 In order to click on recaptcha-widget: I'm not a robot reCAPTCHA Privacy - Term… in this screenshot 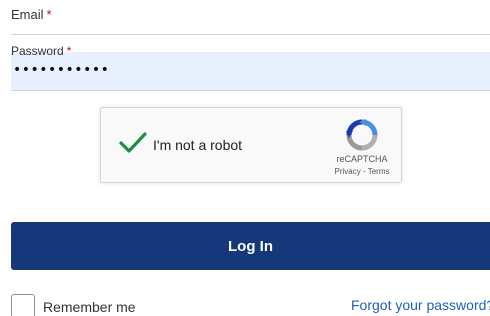, I will do `click(251, 145)`.